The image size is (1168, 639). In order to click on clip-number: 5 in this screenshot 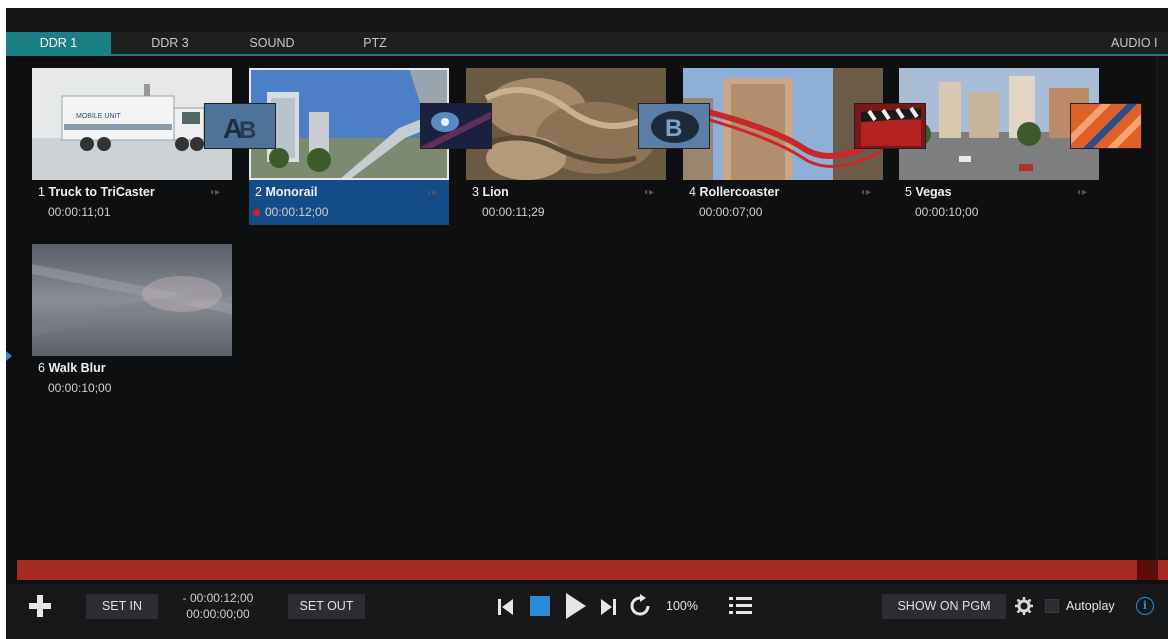, I will do `click(908, 192)`.